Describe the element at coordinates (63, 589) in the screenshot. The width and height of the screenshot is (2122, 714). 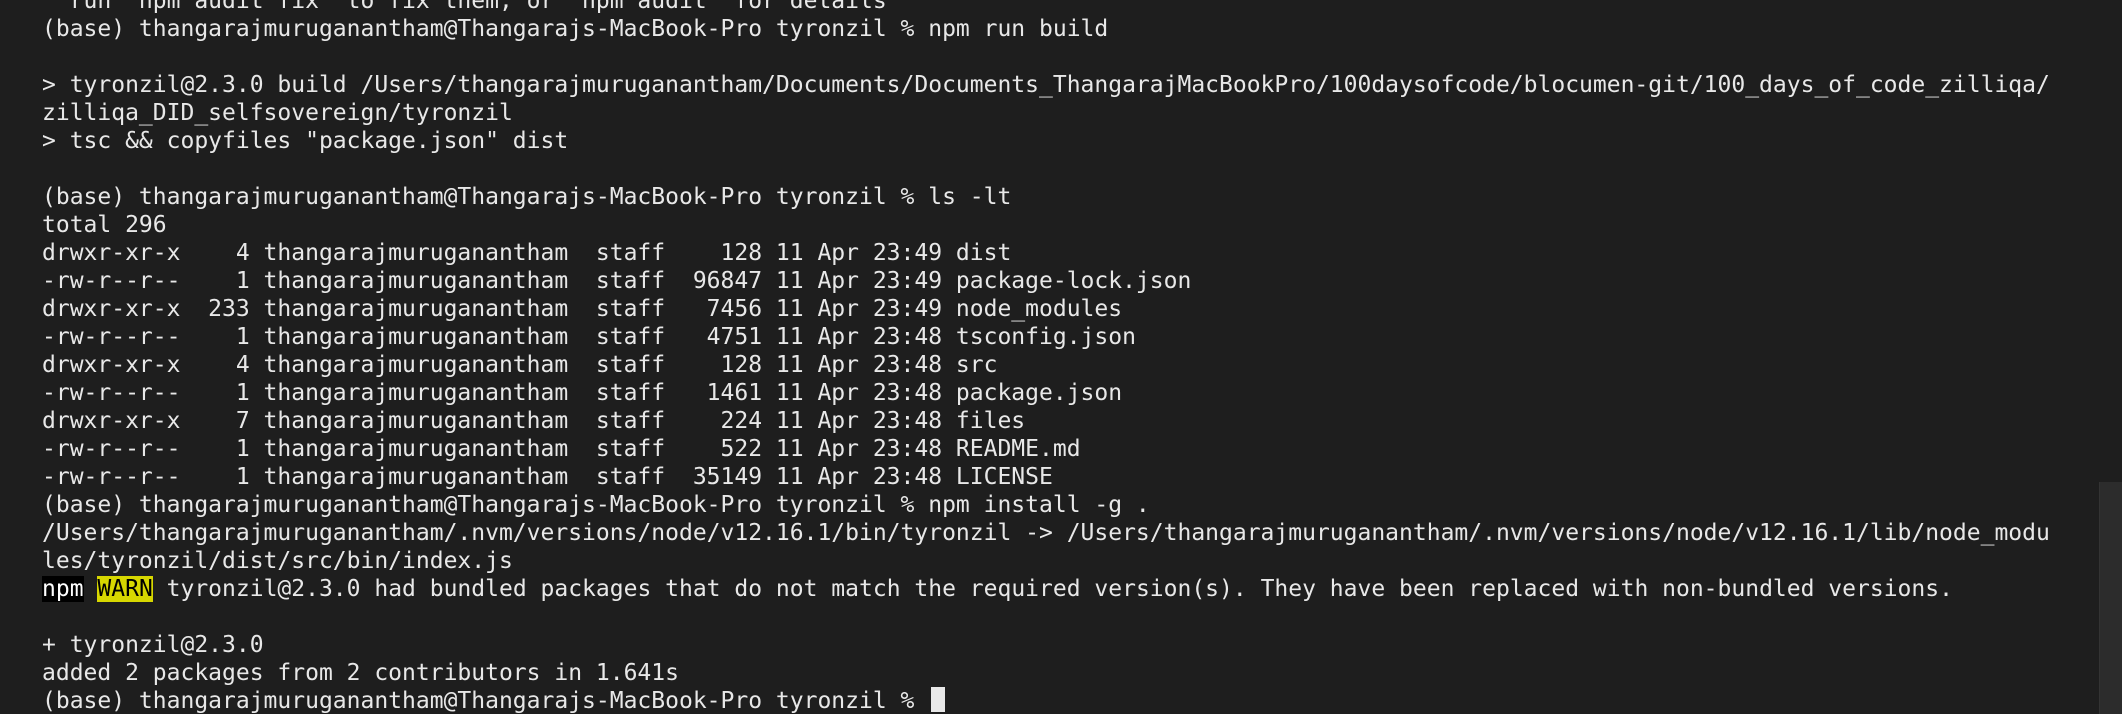
I see `npm-label: npm` at that location.